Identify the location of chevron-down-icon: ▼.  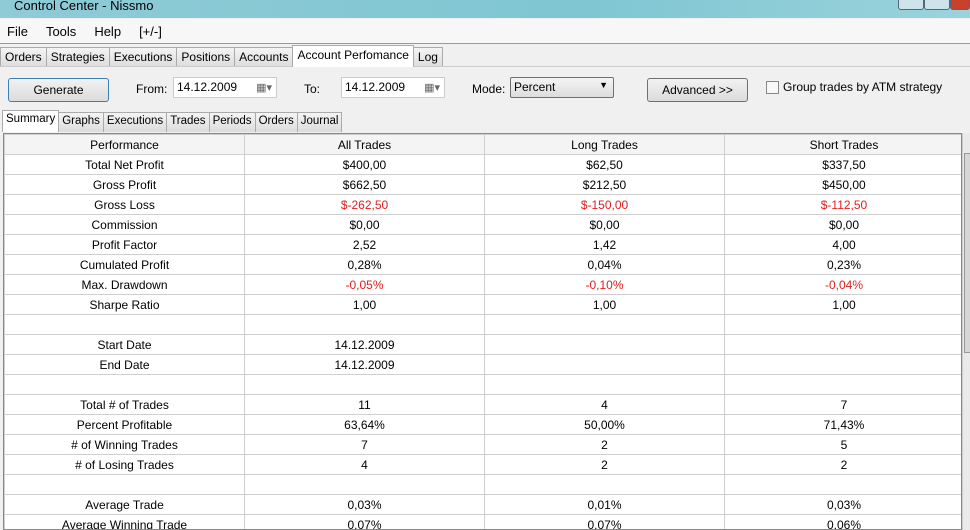
(603, 85).